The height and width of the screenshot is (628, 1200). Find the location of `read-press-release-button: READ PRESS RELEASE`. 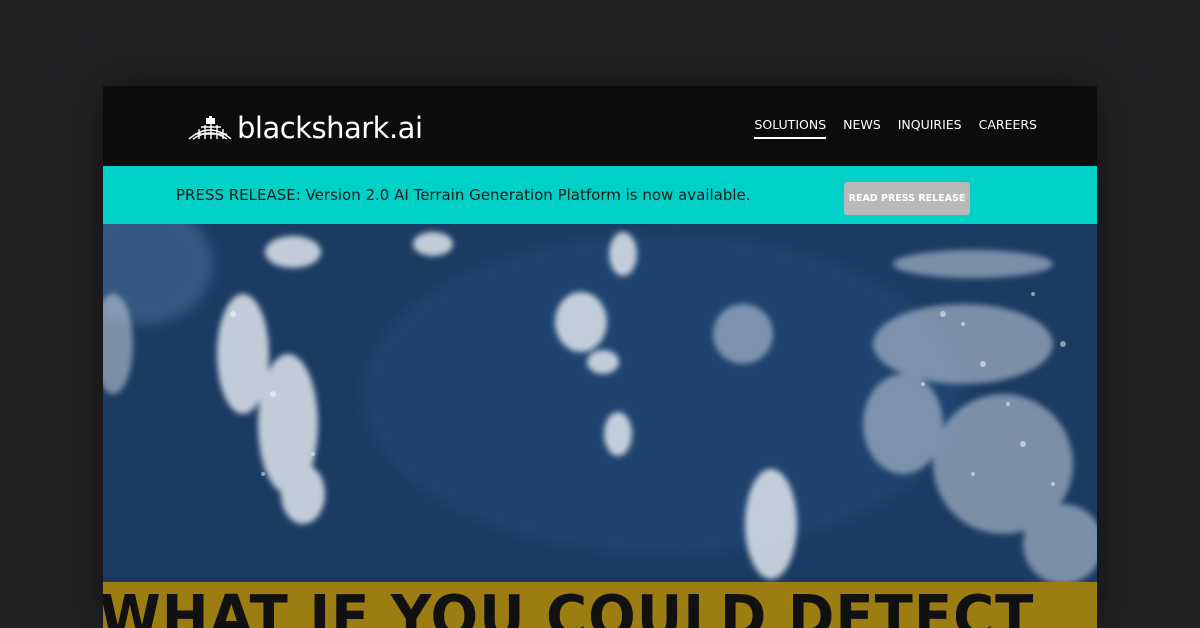

read-press-release-button: READ PRESS RELEASE is located at coordinates (907, 198).